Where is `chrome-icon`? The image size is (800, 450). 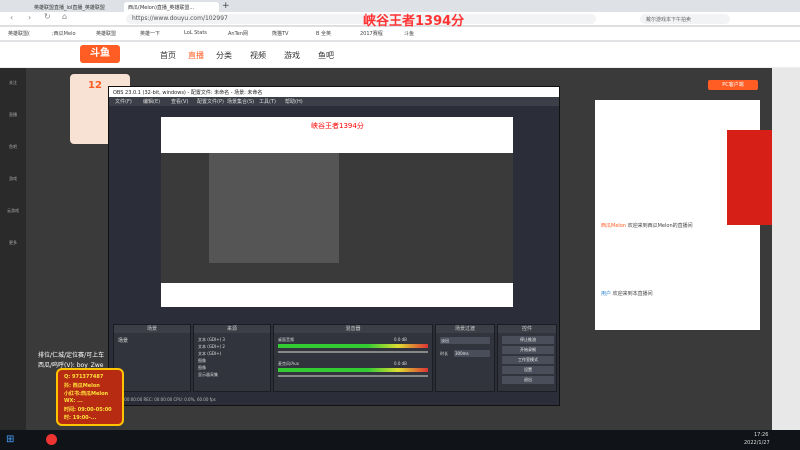 chrome-icon is located at coordinates (51, 439).